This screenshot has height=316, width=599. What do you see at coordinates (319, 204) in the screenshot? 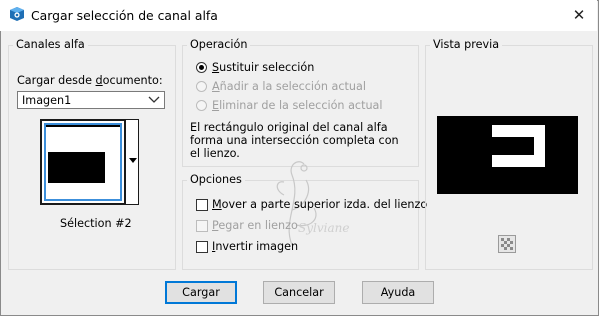
I see `checkbox-mover-label: Mover a parte superior izda. del lienzo` at bounding box center [319, 204].